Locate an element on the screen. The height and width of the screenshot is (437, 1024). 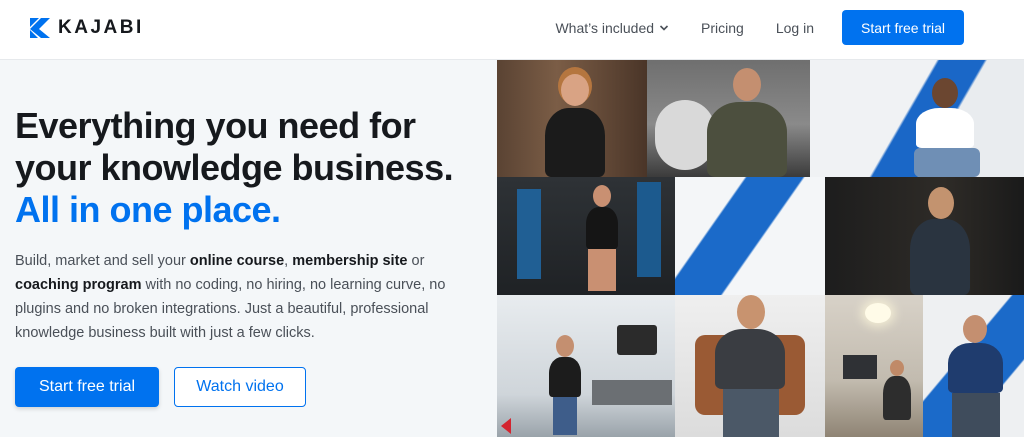
kajabi-k-logo-icon is located at coordinates (40, 28).